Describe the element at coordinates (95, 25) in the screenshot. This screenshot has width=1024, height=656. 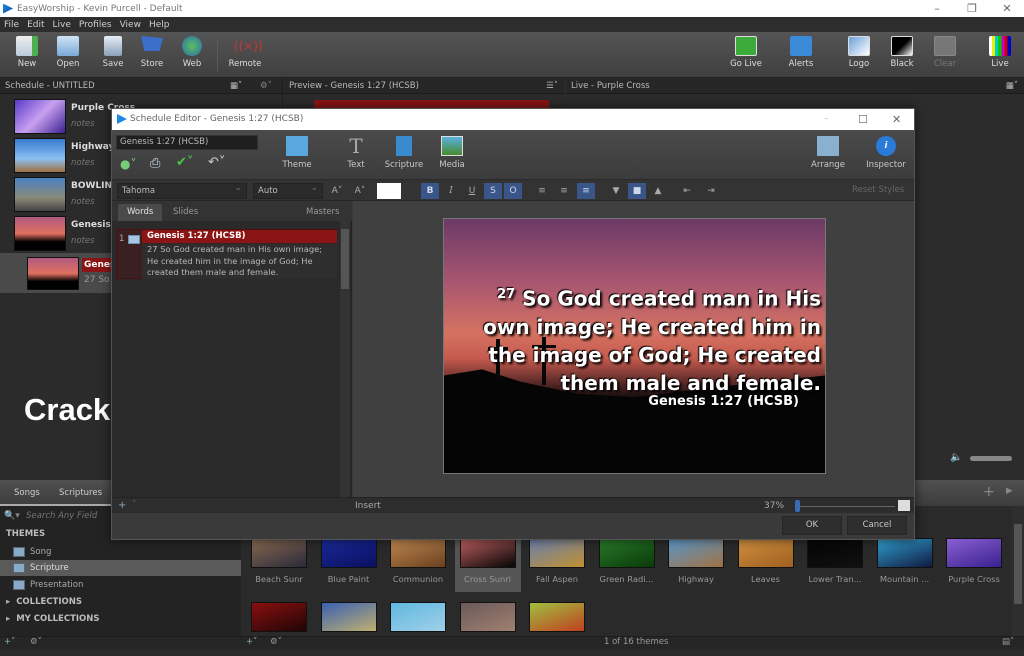
I see `menu-profiles: Profiles` at that location.